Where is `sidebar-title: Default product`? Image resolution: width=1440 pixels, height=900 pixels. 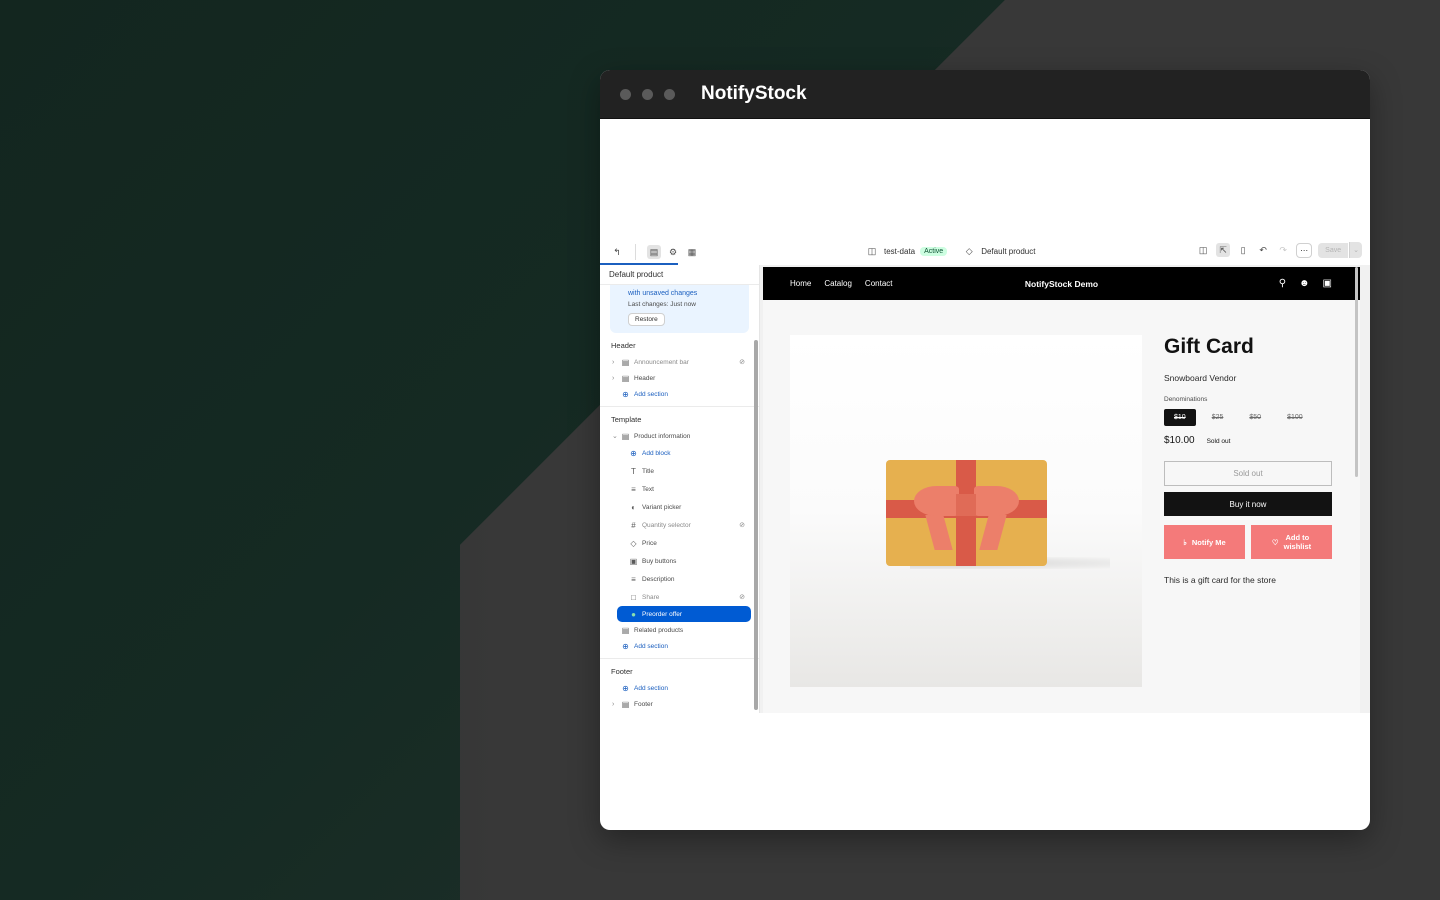 sidebar-title: Default product is located at coordinates (679, 275).